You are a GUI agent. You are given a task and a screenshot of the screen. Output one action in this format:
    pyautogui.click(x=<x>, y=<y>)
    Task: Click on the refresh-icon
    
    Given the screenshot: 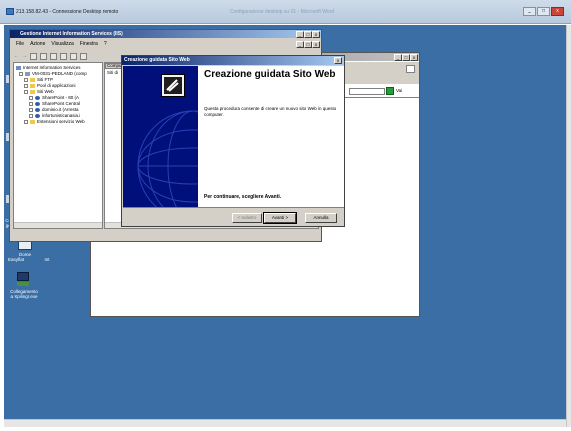 What is the action you would take?
    pyautogui.click(x=53, y=56)
    